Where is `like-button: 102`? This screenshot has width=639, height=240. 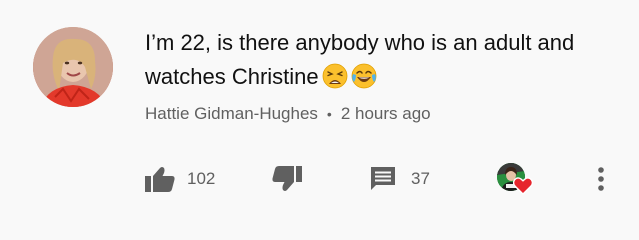 like-button: 102 is located at coordinates (180, 179).